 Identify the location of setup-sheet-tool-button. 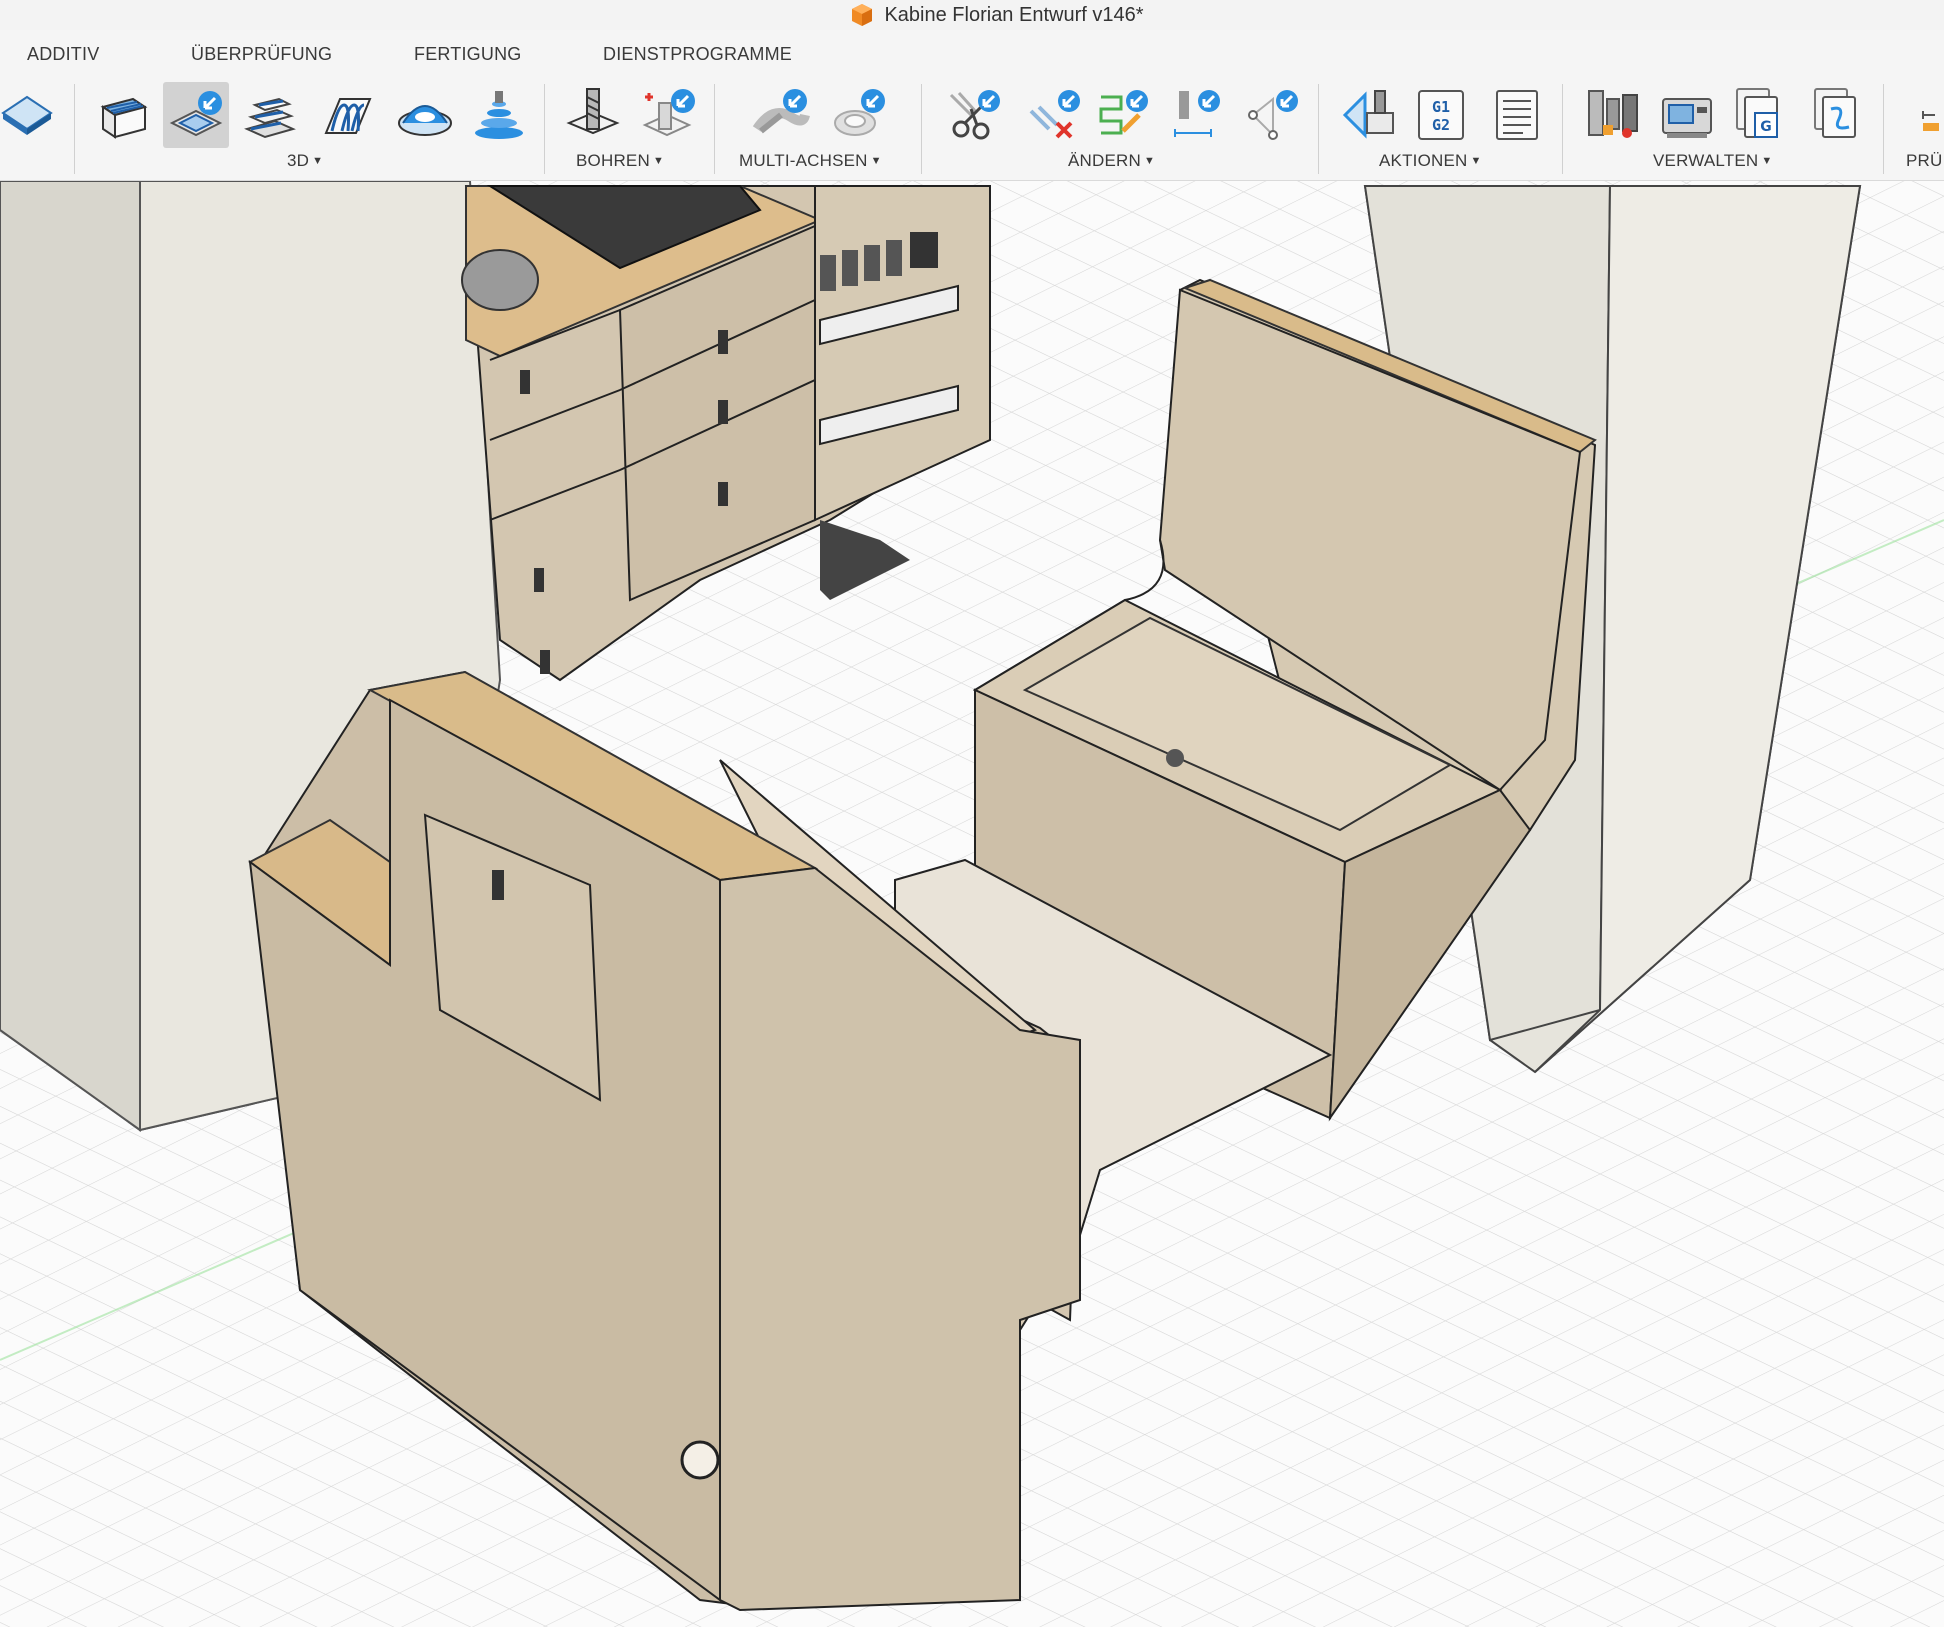
(1517, 115).